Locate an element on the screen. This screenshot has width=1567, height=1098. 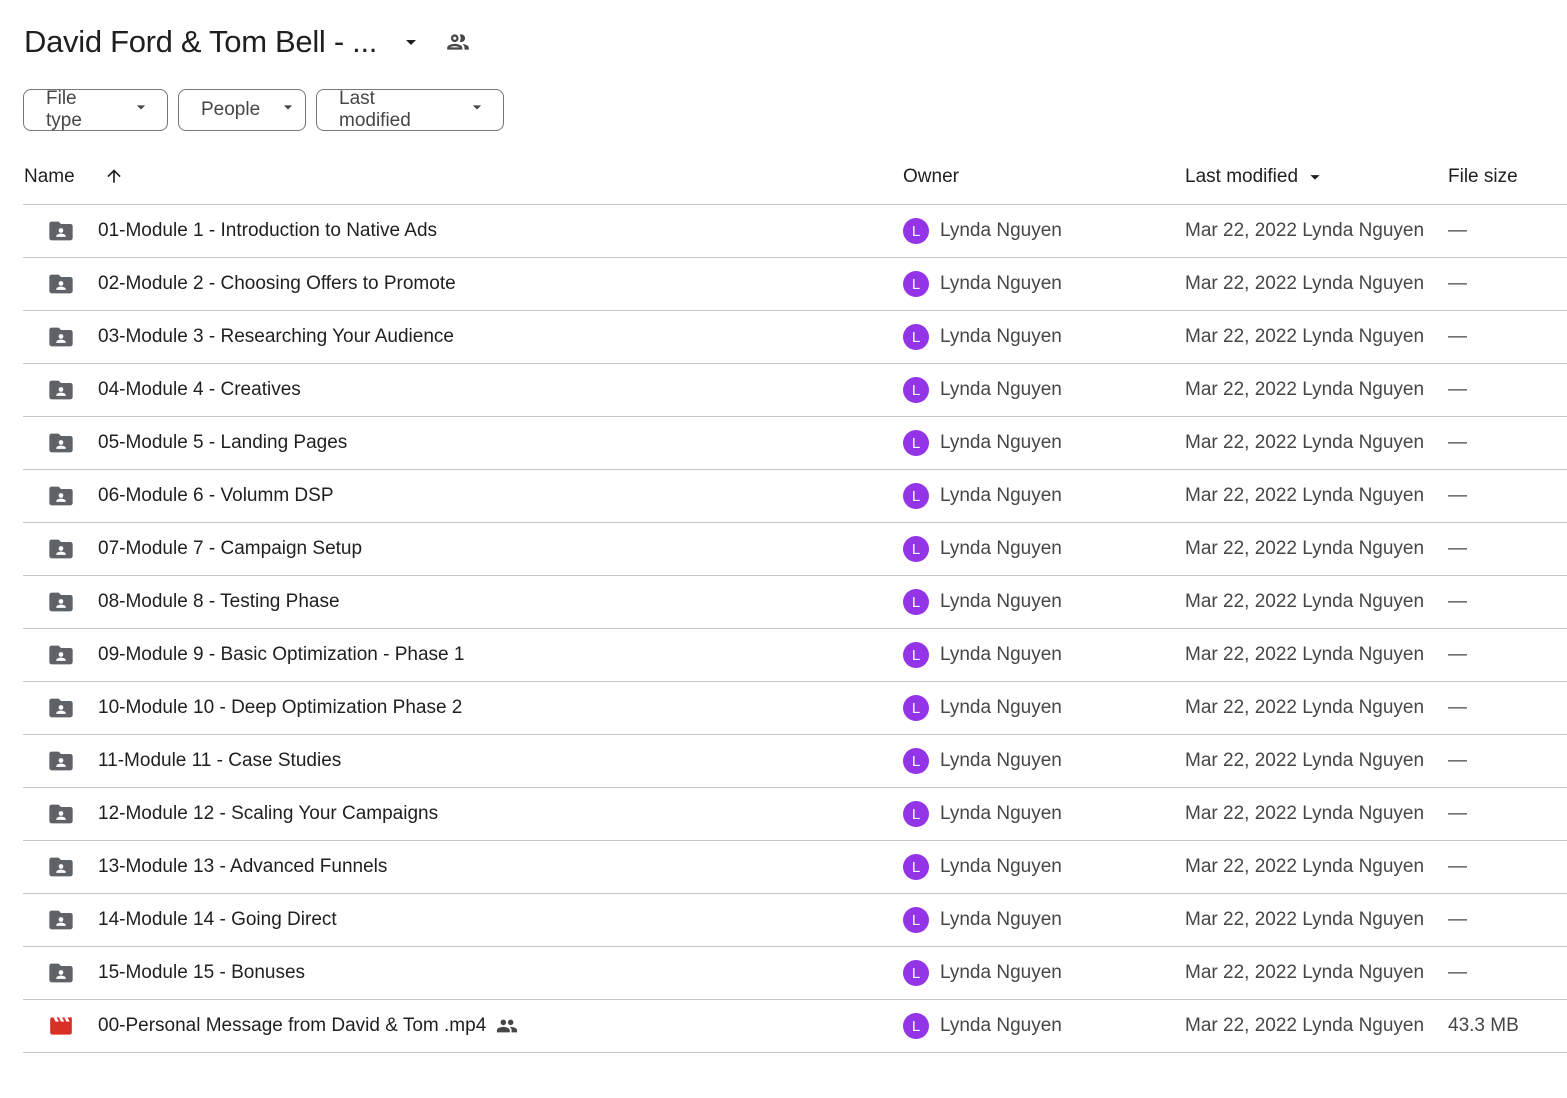
file-name-text: 01-Module 1 - Introduction to Native Ads is located at coordinates (268, 230).